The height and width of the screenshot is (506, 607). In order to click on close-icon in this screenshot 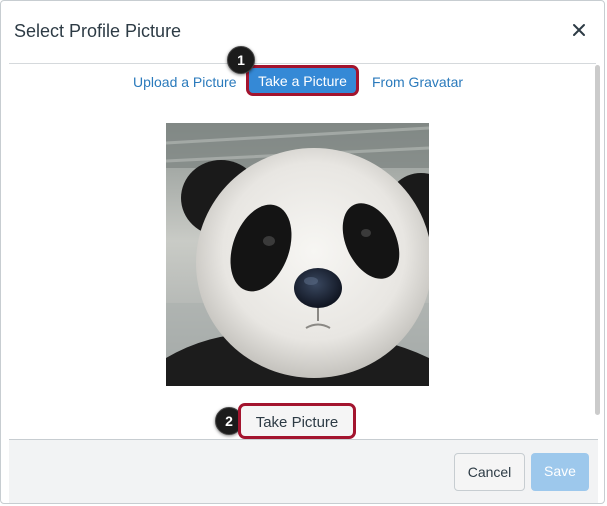, I will do `click(579, 30)`.